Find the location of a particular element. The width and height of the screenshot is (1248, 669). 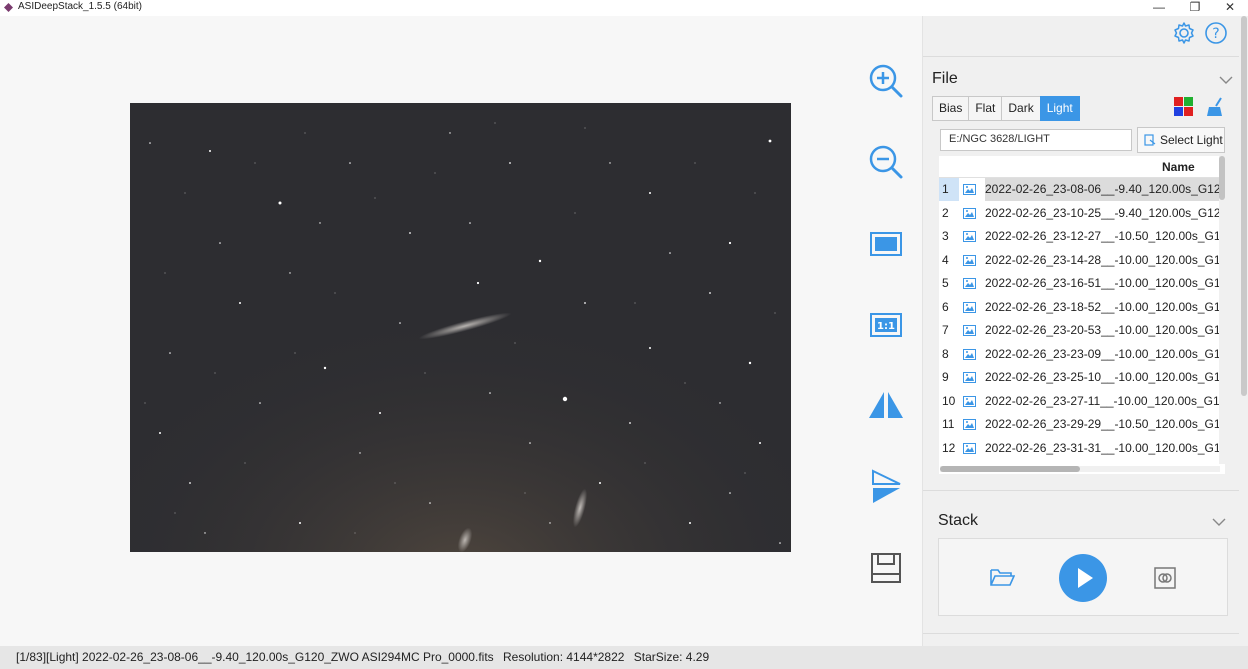

gear-icon is located at coordinates (1184, 33).